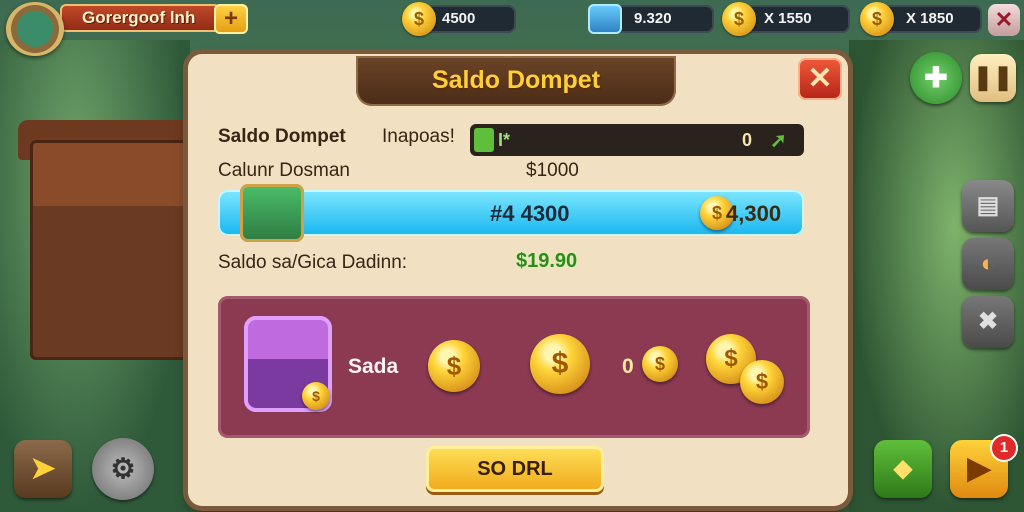  I want to click on player-name: Gorergoof lnh, so click(139, 17).